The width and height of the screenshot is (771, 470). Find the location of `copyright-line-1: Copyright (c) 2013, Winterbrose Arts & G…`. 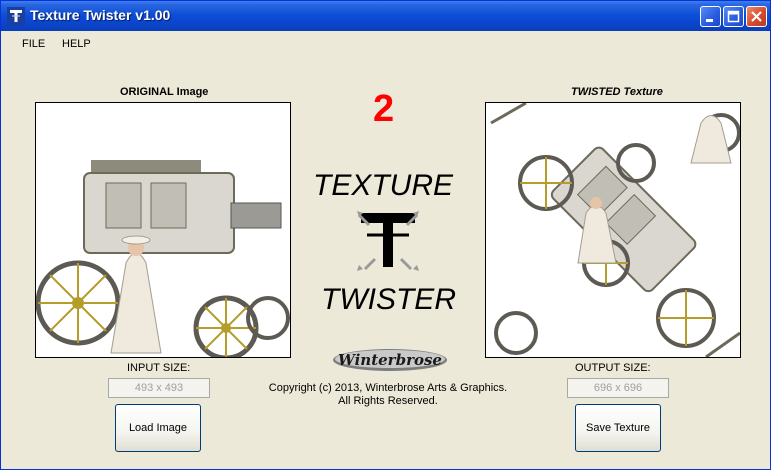

copyright-line-1: Copyright (c) 2013, Winterbrose Arts & G… is located at coordinates (388, 388).